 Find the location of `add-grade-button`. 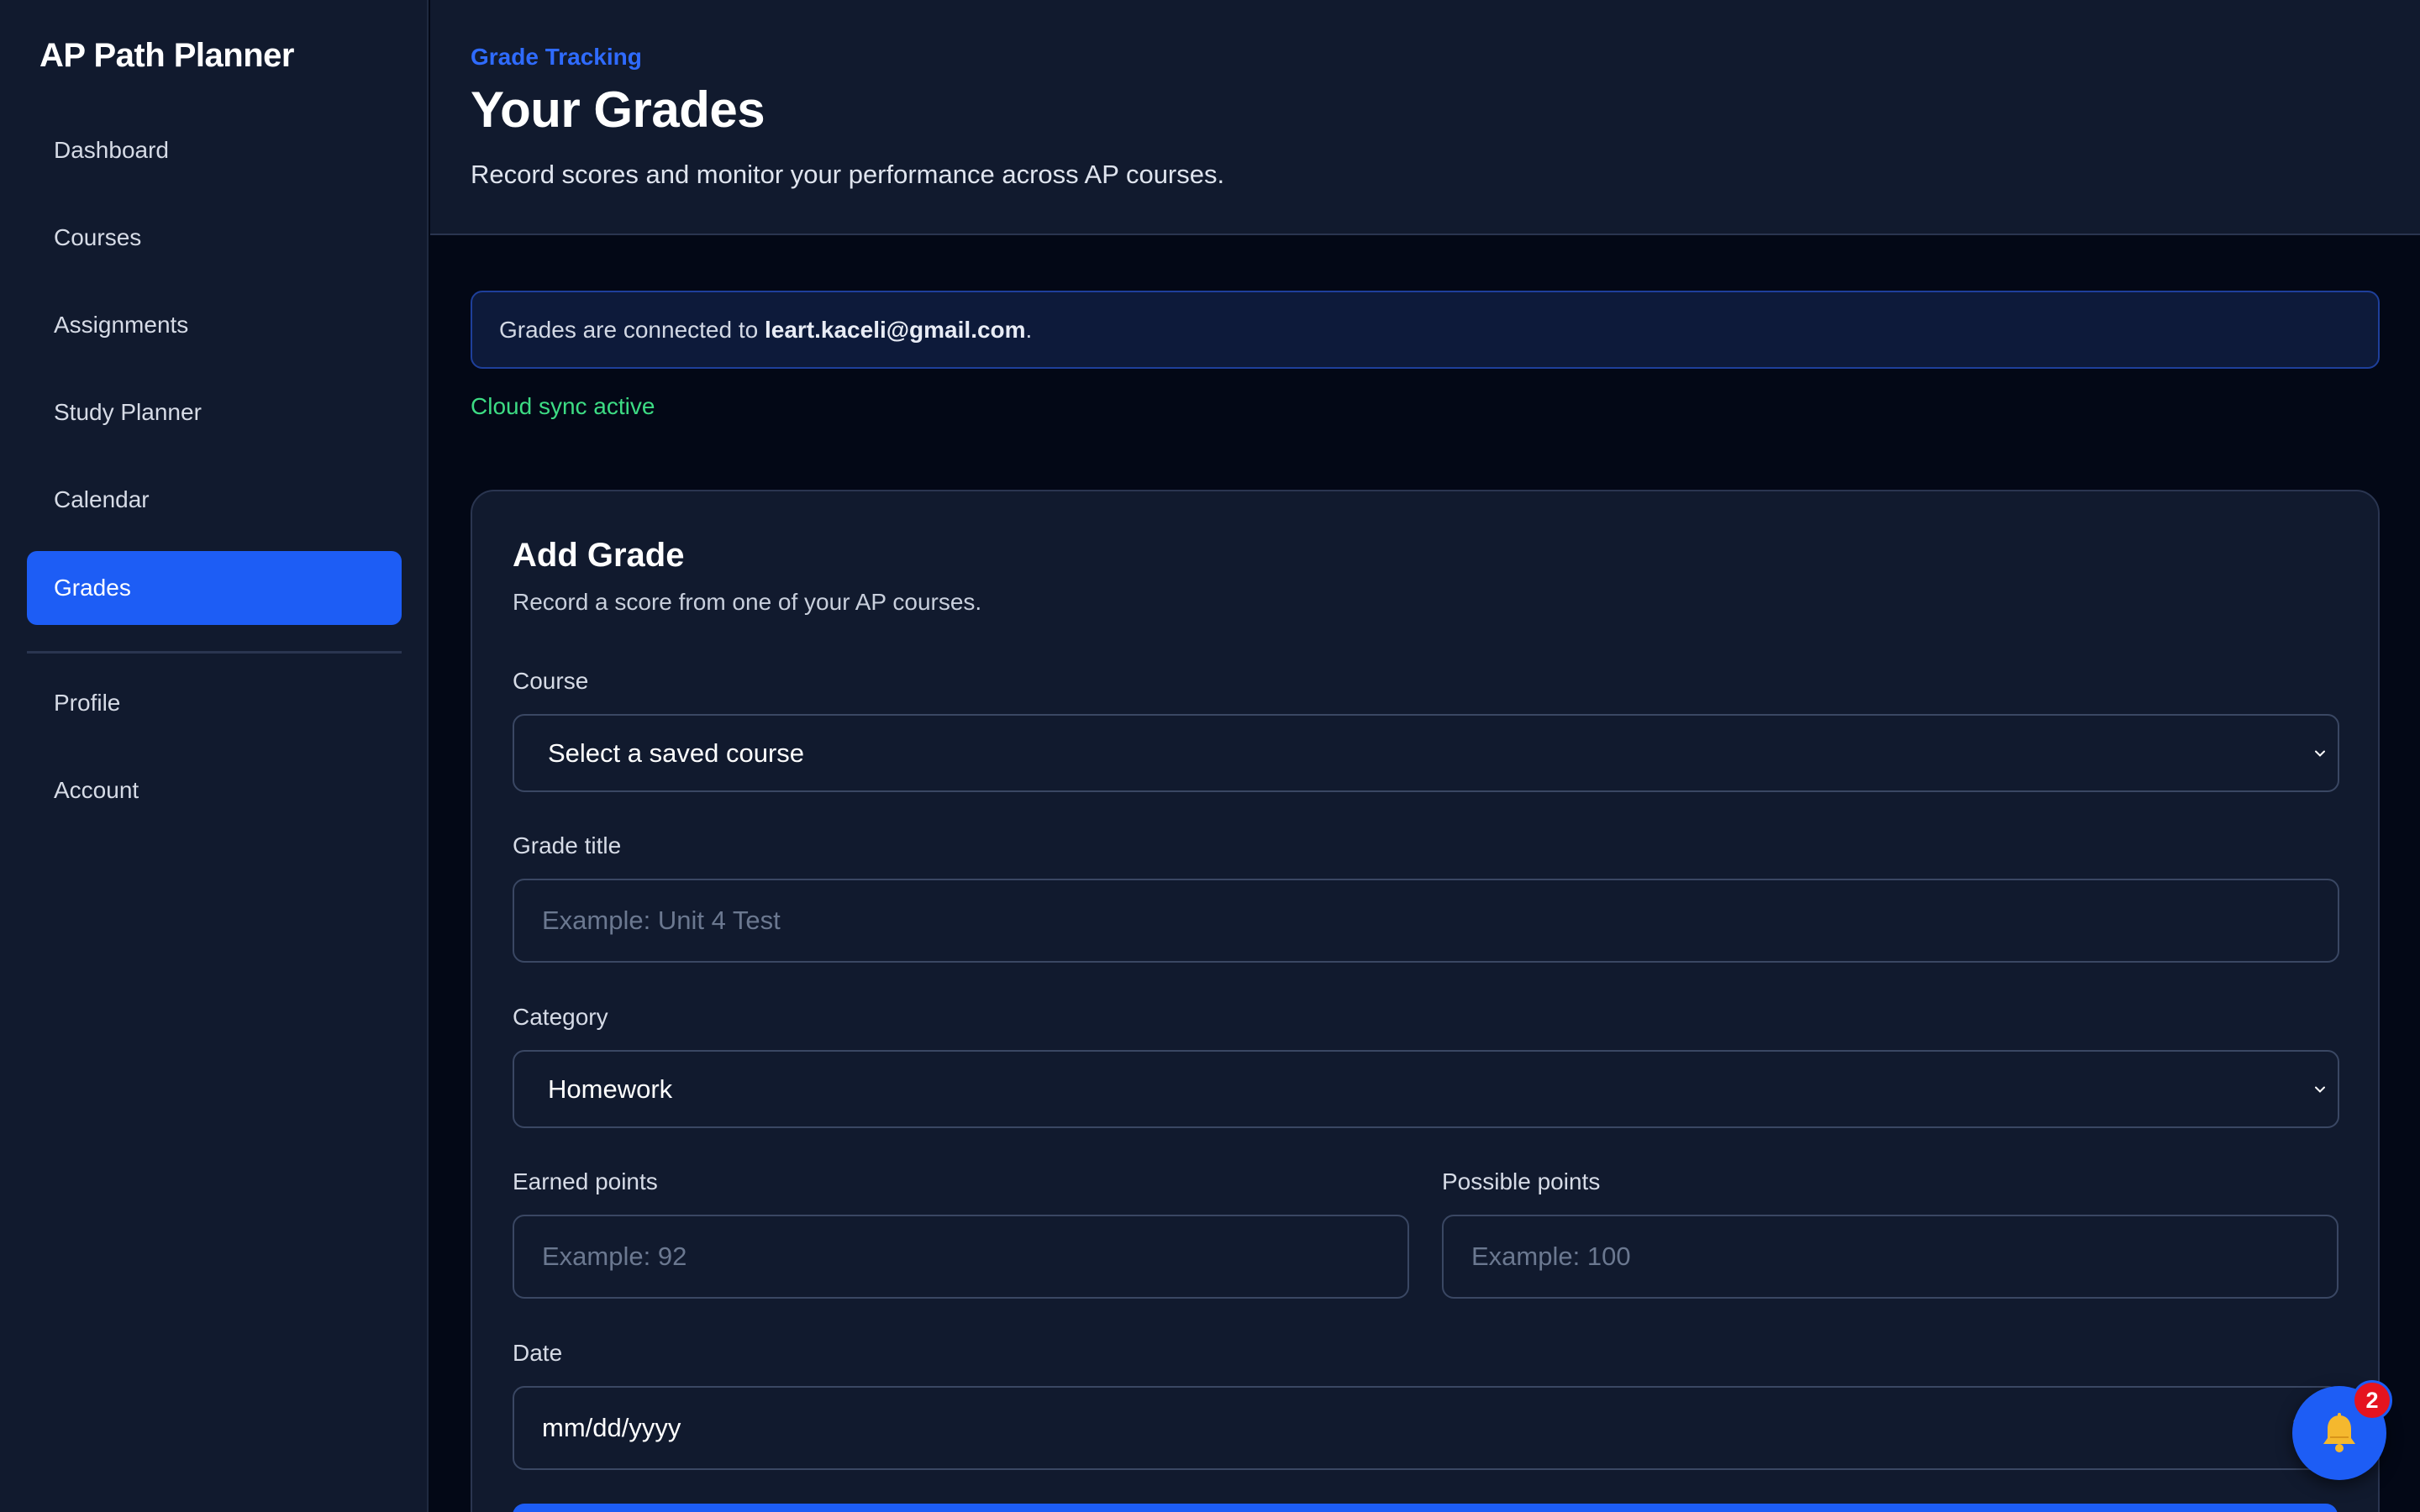

add-grade-button is located at coordinates (1425, 1508).